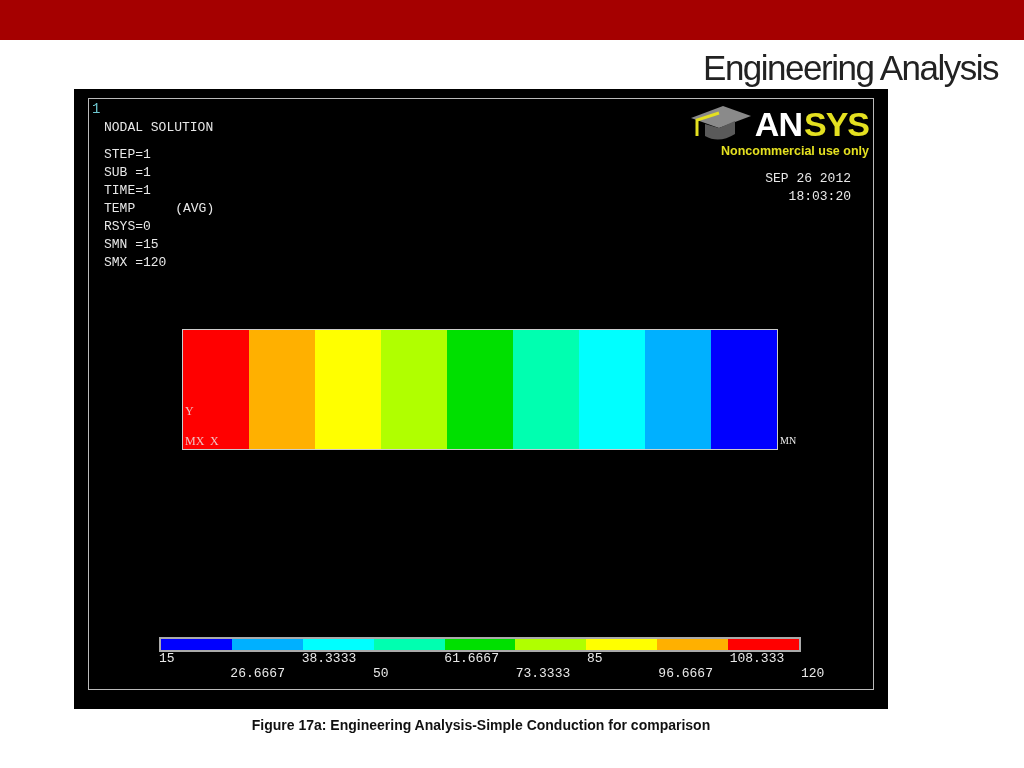  What do you see at coordinates (189, 411) in the screenshot?
I see `y-axis-label: Y` at bounding box center [189, 411].